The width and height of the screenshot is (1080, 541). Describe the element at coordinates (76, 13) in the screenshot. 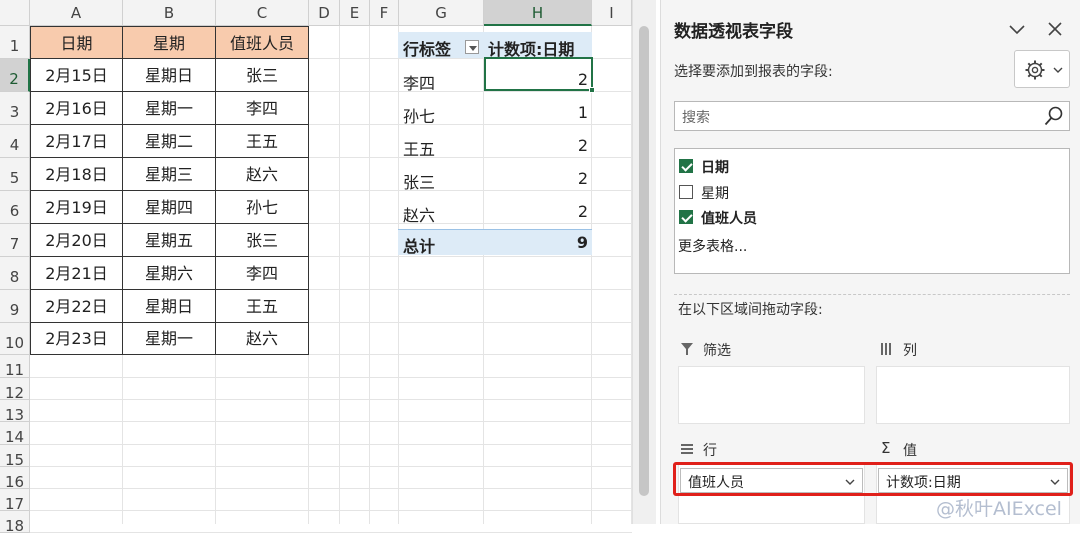

I see `column-header-a: A` at that location.